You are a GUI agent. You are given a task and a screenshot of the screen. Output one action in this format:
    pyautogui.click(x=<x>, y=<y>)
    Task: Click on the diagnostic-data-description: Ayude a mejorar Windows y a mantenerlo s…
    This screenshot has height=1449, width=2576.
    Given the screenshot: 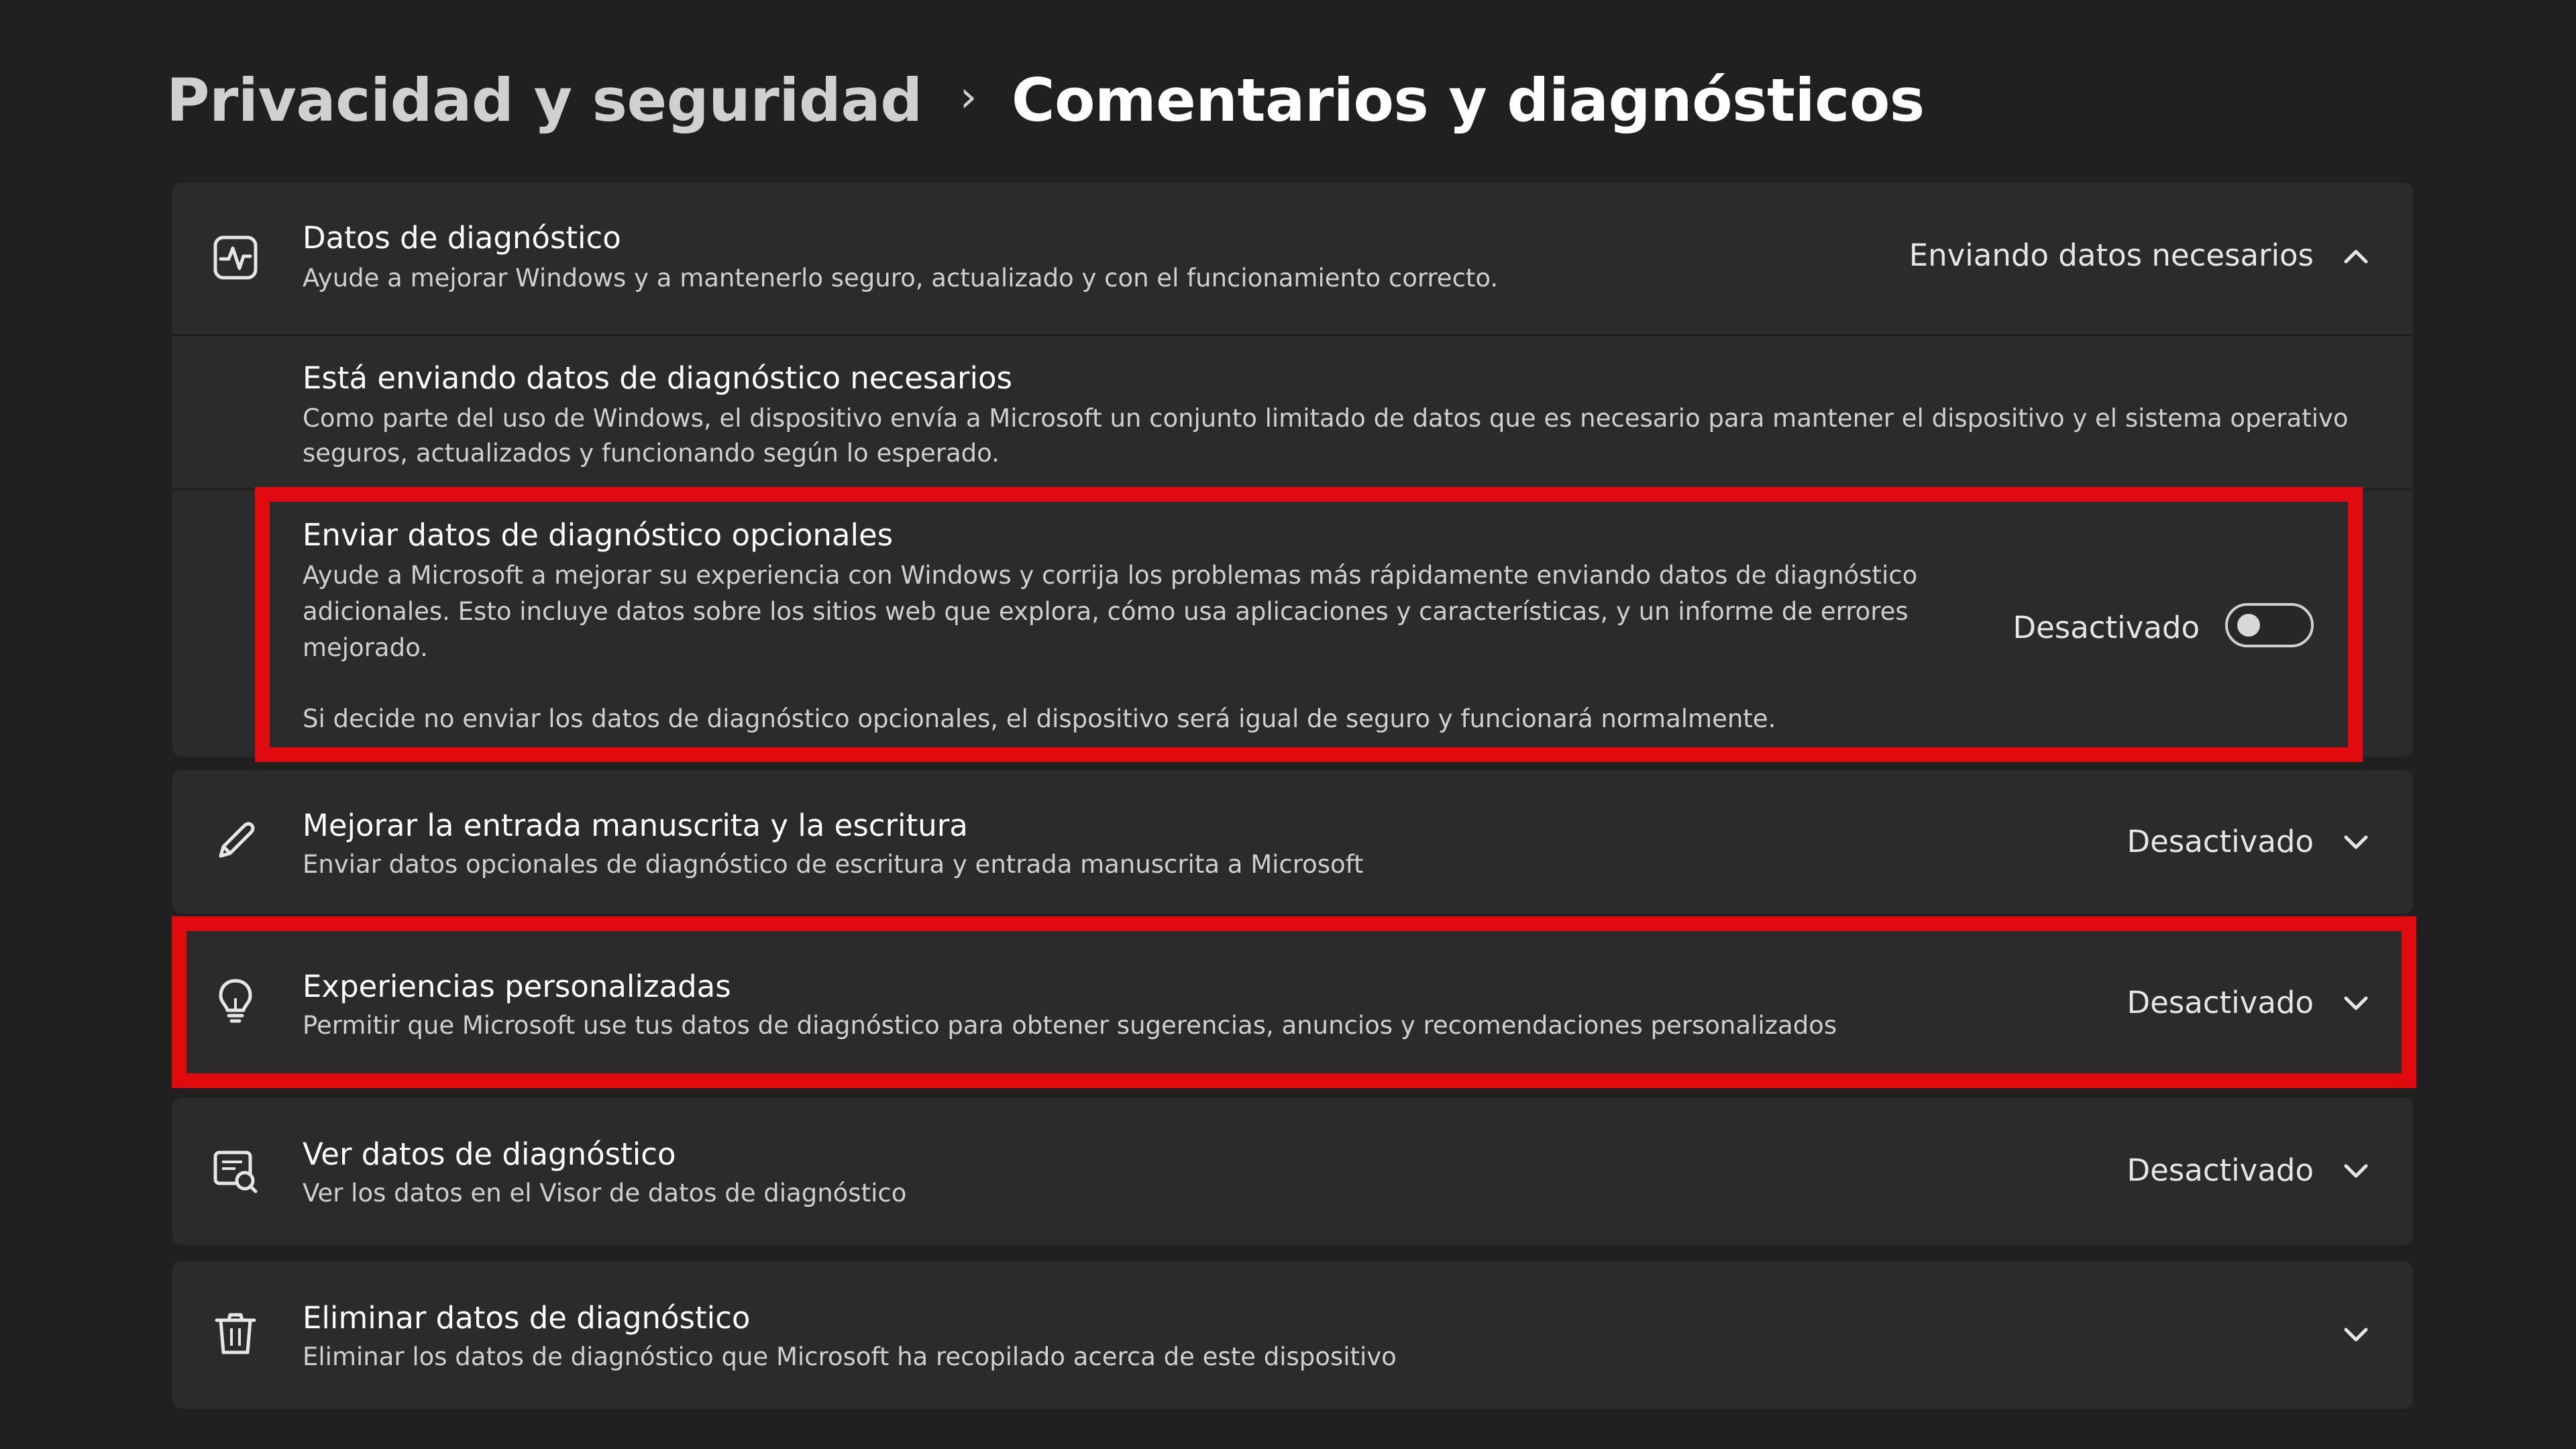 What is the action you would take?
    pyautogui.click(x=901, y=278)
    